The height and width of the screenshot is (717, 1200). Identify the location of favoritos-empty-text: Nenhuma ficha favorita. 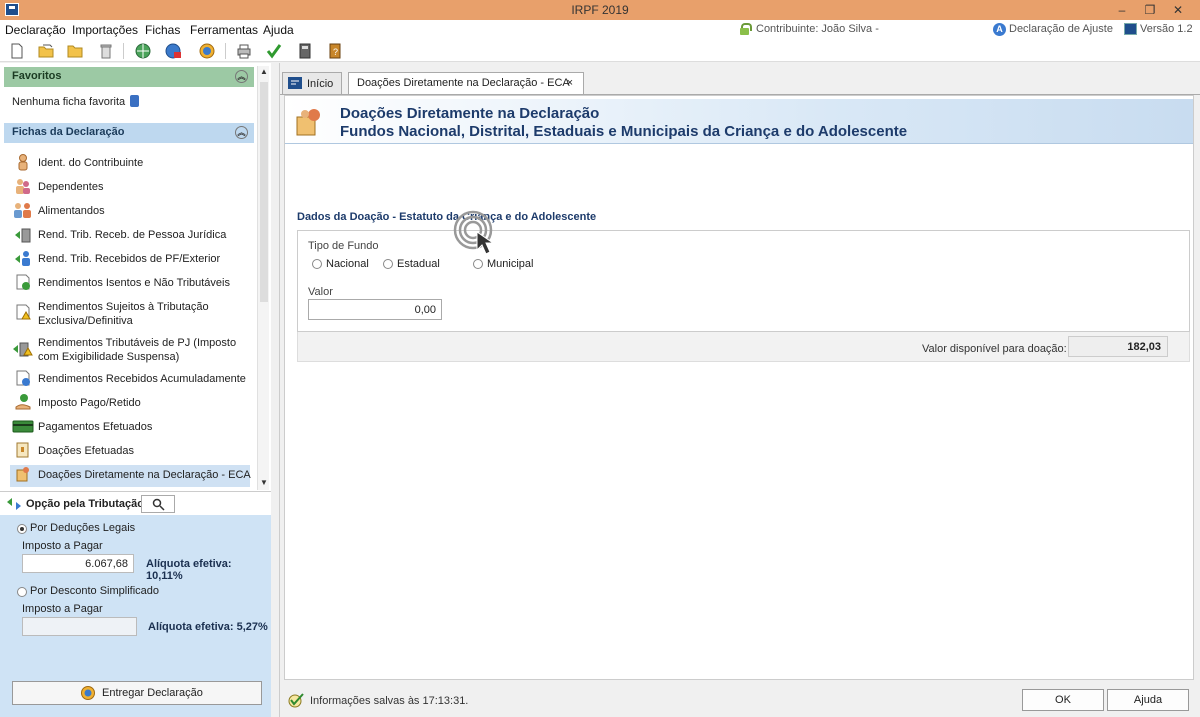
(69, 102).